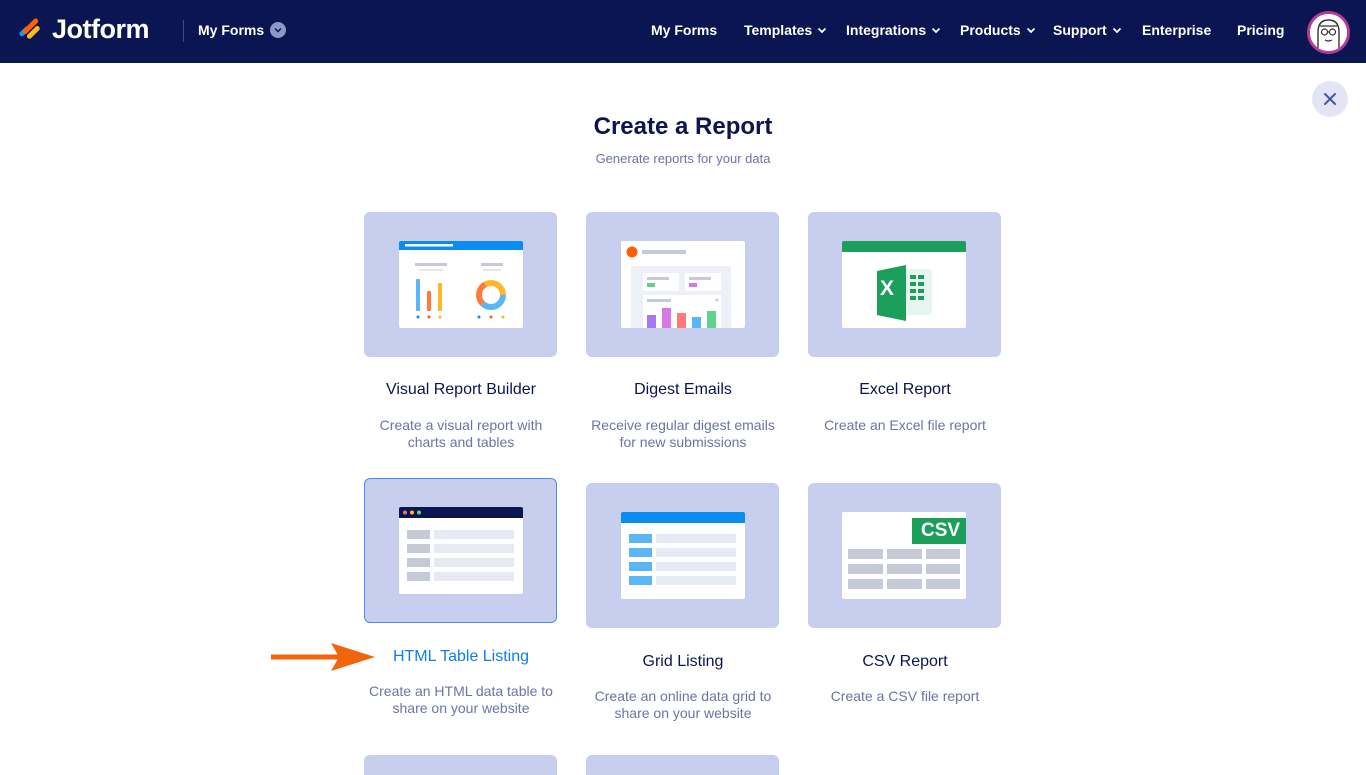 The height and width of the screenshot is (775, 1366). What do you see at coordinates (461, 544) in the screenshot?
I see `html-table-illustration-icon` at bounding box center [461, 544].